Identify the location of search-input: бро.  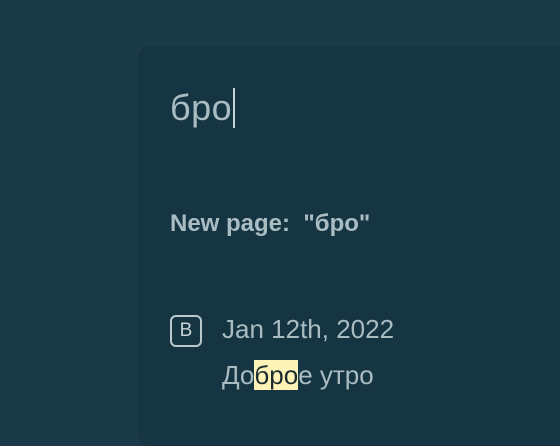
(202, 108).